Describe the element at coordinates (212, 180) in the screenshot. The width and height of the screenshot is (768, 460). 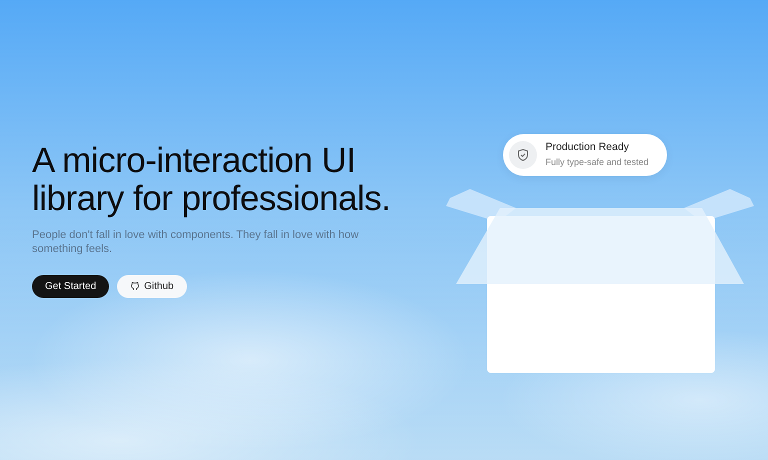
I see `headline: A micro-interaction UI library for professionals.` at that location.